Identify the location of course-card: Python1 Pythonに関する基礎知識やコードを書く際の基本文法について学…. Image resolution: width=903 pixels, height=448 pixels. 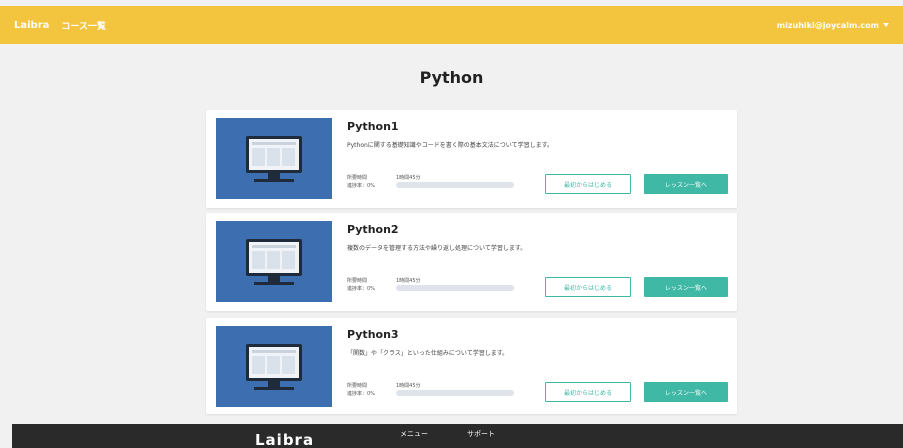
(471, 159).